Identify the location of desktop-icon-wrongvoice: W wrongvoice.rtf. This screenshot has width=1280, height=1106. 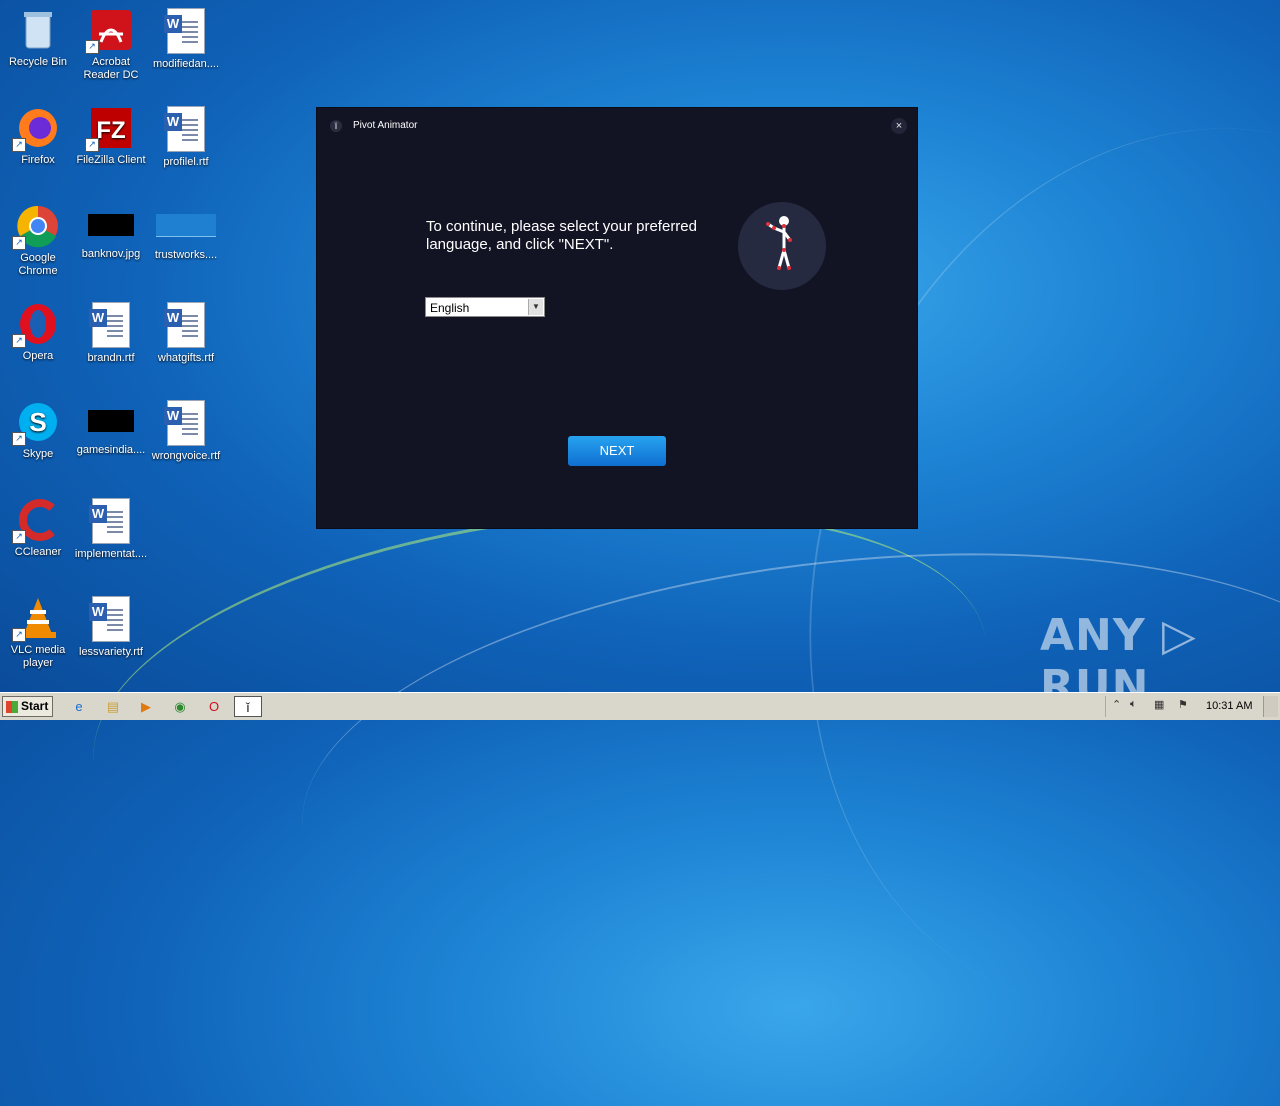
(186, 431).